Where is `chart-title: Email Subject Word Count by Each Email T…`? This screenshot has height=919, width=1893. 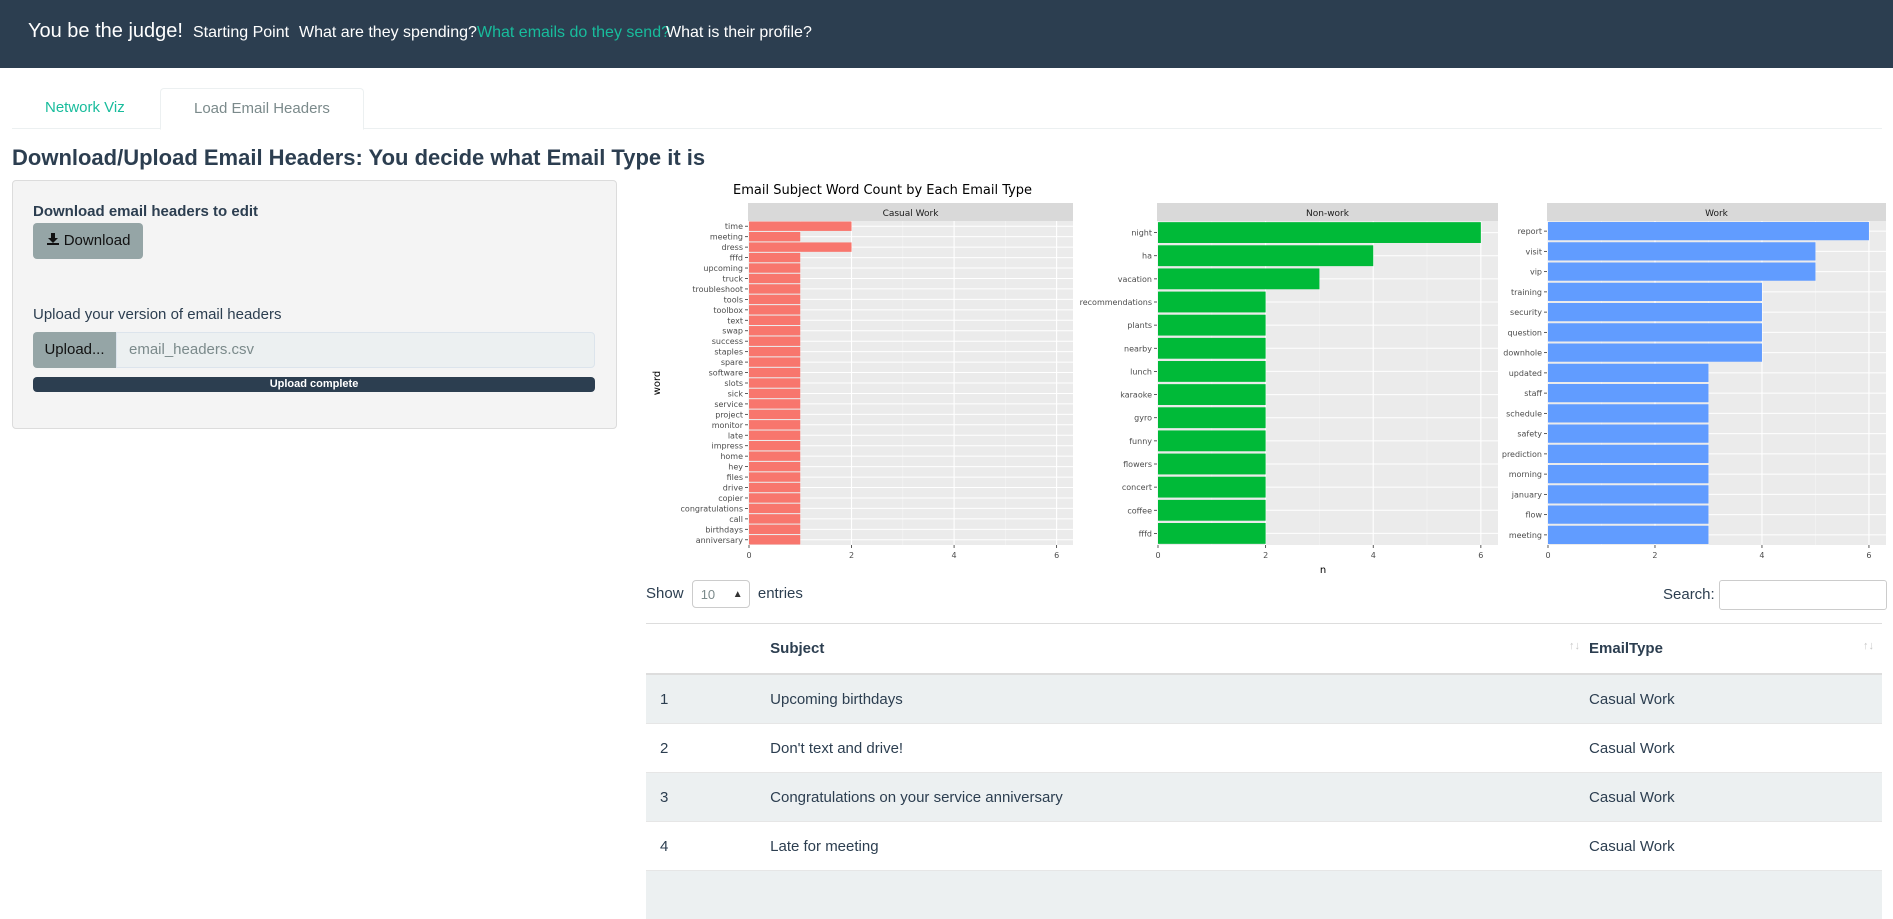
chart-title: Email Subject Word Count by Each Email T… is located at coordinates (882, 190).